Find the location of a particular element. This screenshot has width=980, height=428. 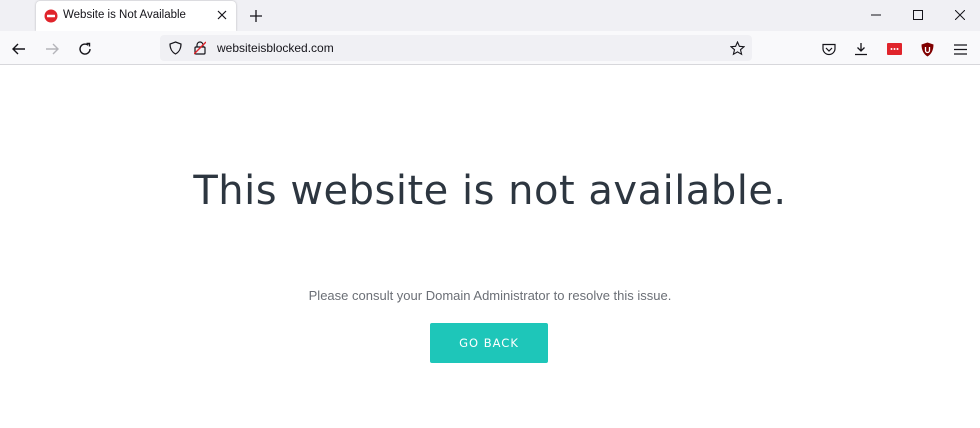

close-window-button is located at coordinates (960, 15).